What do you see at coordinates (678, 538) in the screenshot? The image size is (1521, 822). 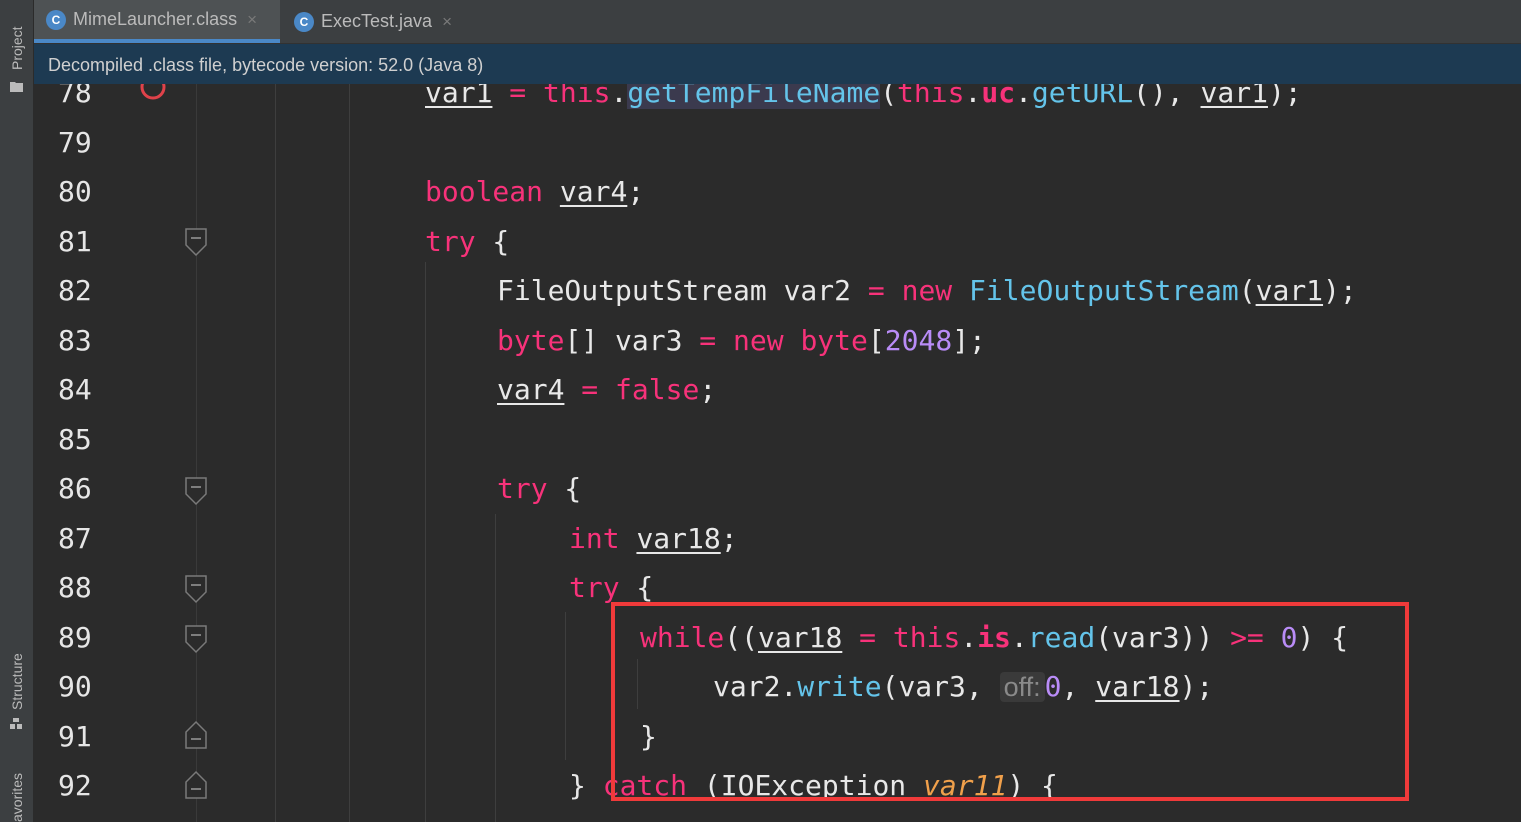 I see `token: var18` at bounding box center [678, 538].